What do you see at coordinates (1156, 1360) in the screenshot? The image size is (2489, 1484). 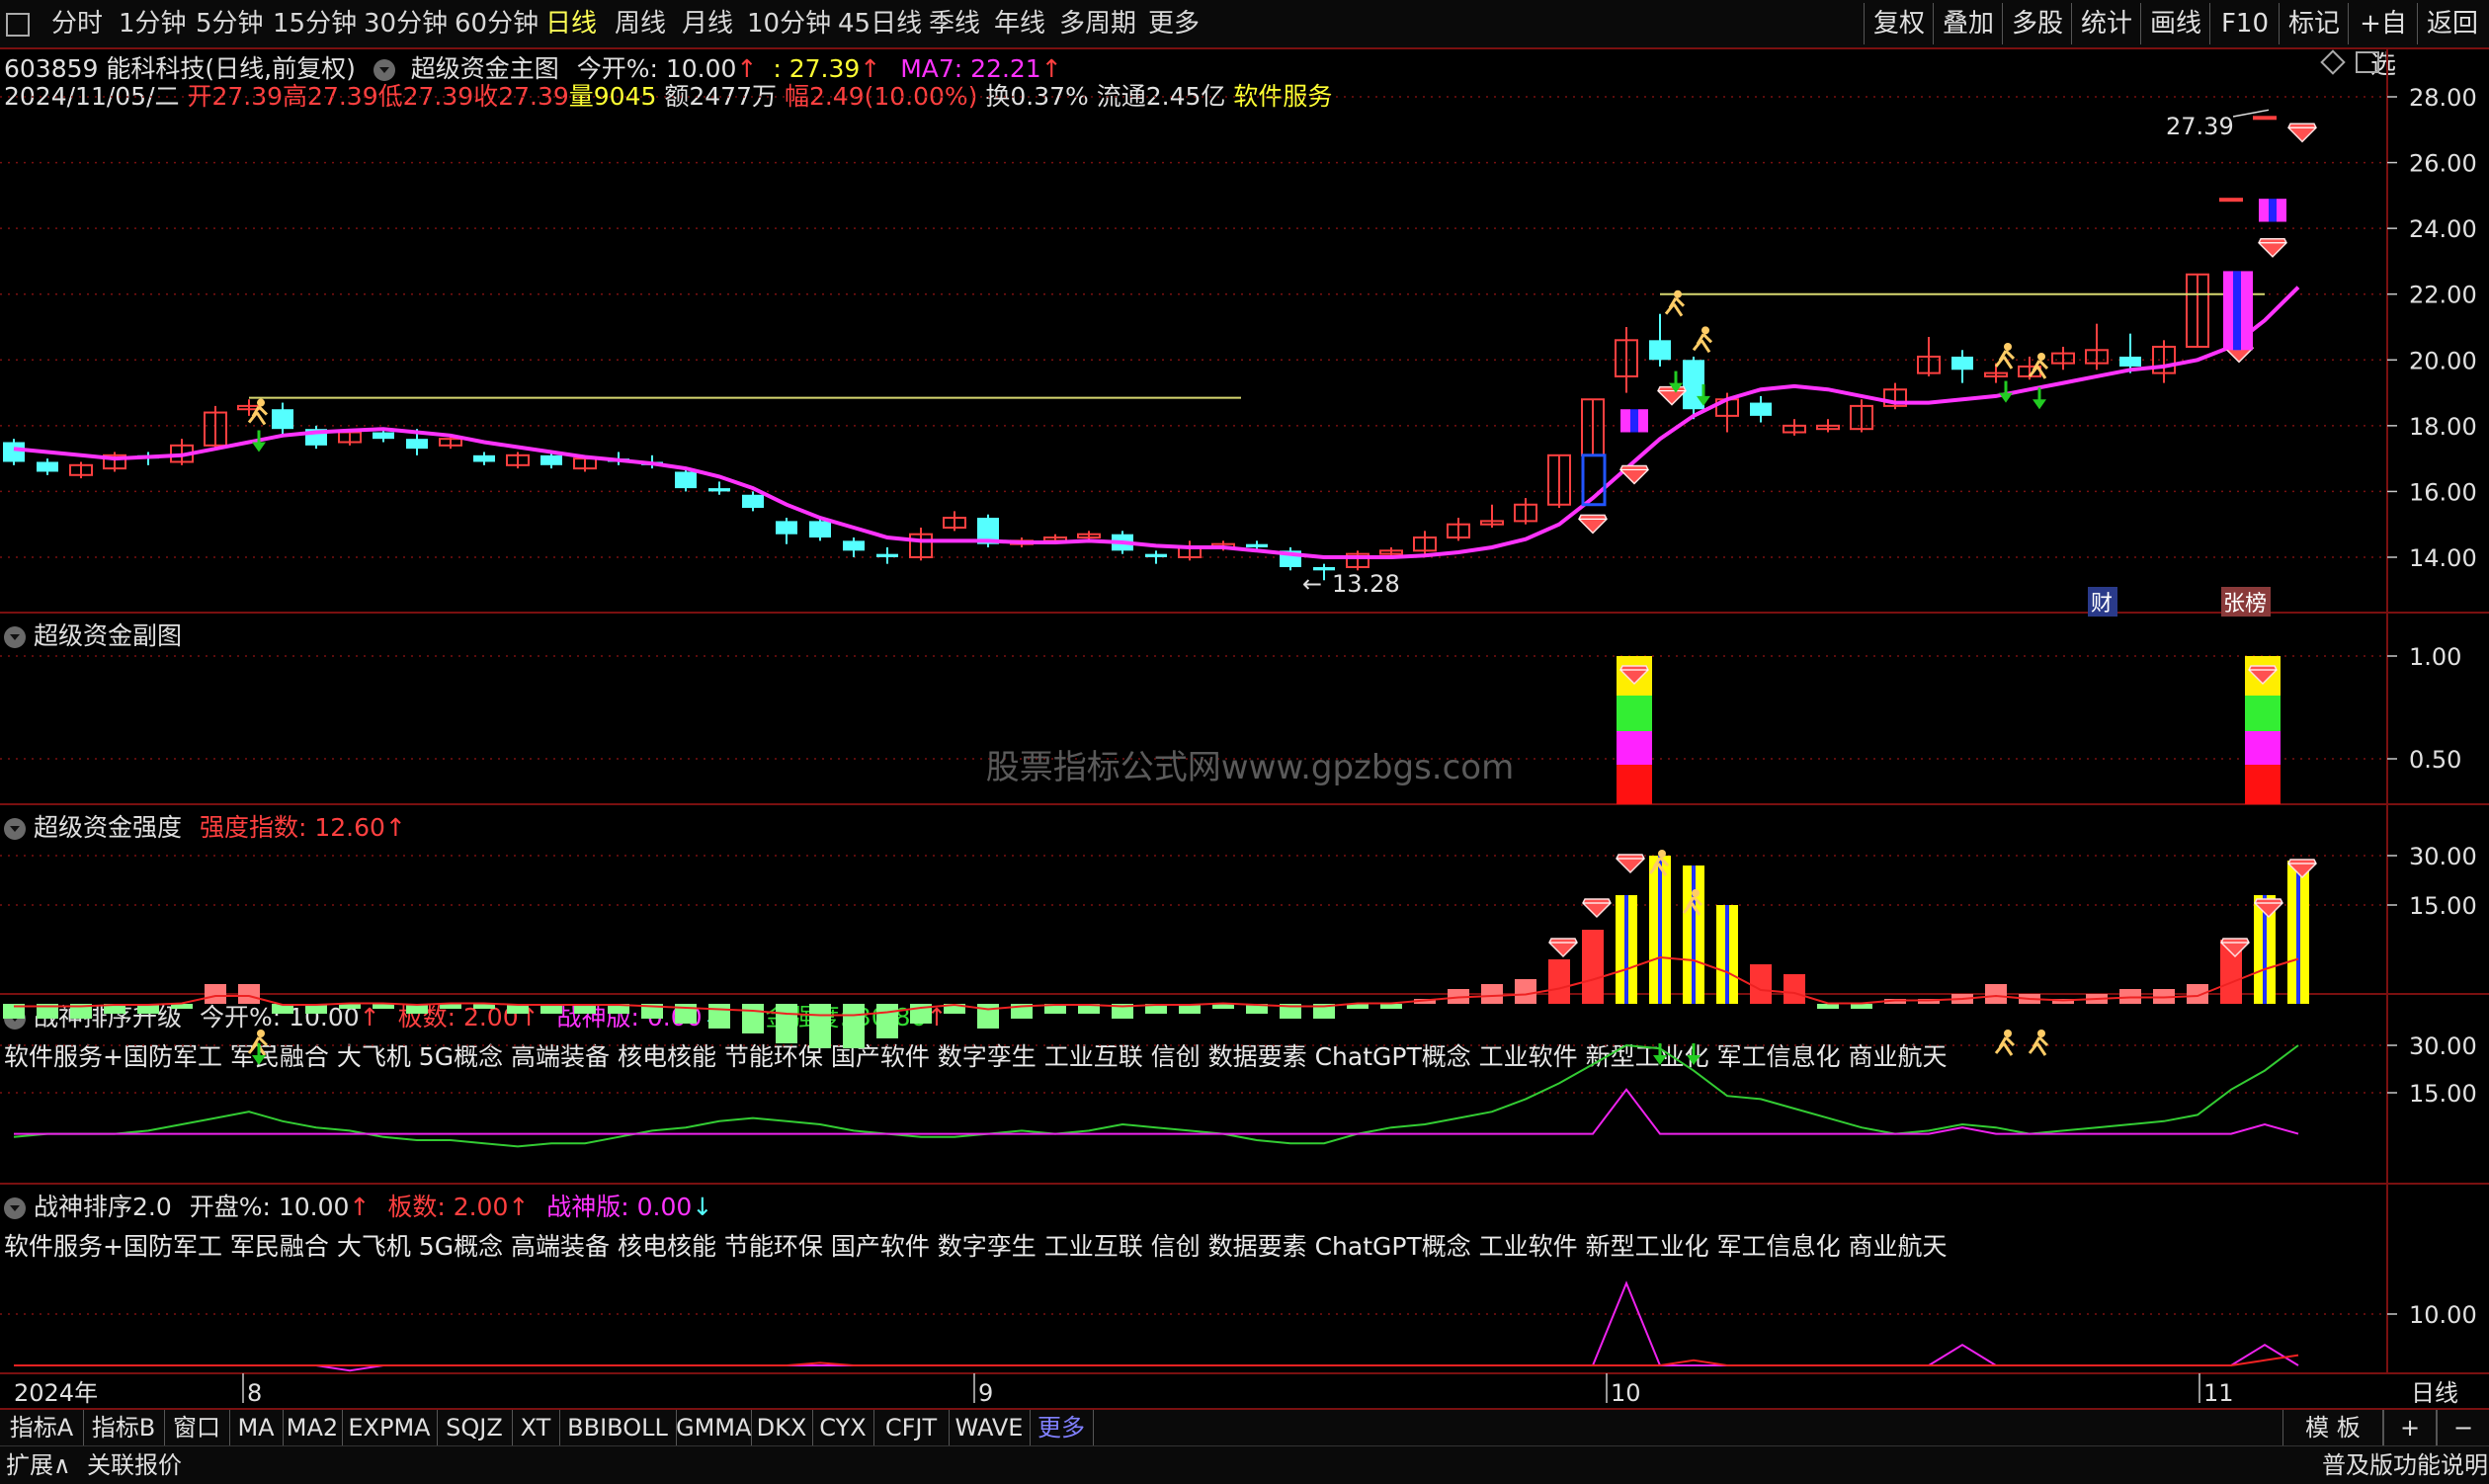 I see `p5-line-b` at bounding box center [1156, 1360].